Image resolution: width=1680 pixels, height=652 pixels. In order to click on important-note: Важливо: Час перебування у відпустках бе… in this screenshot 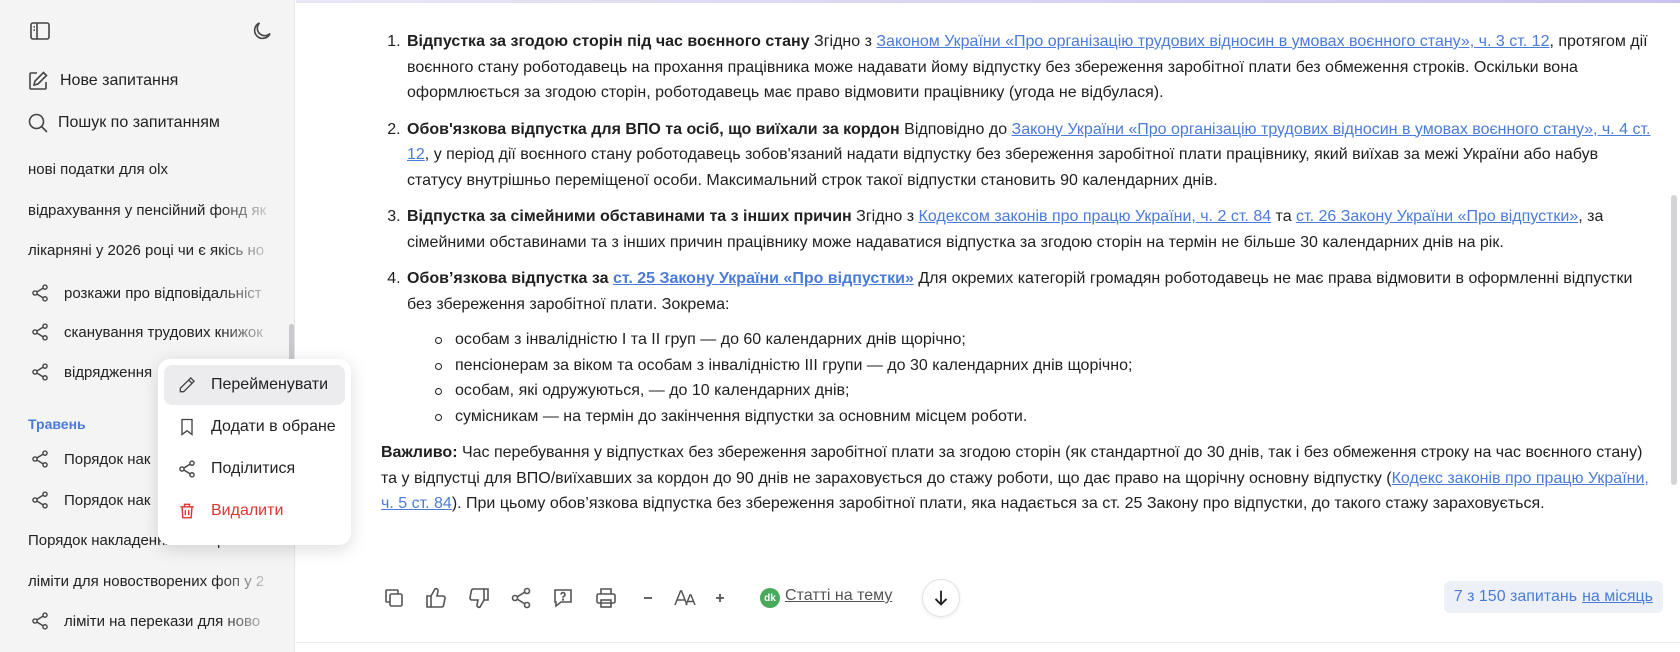, I will do `click(1016, 478)`.